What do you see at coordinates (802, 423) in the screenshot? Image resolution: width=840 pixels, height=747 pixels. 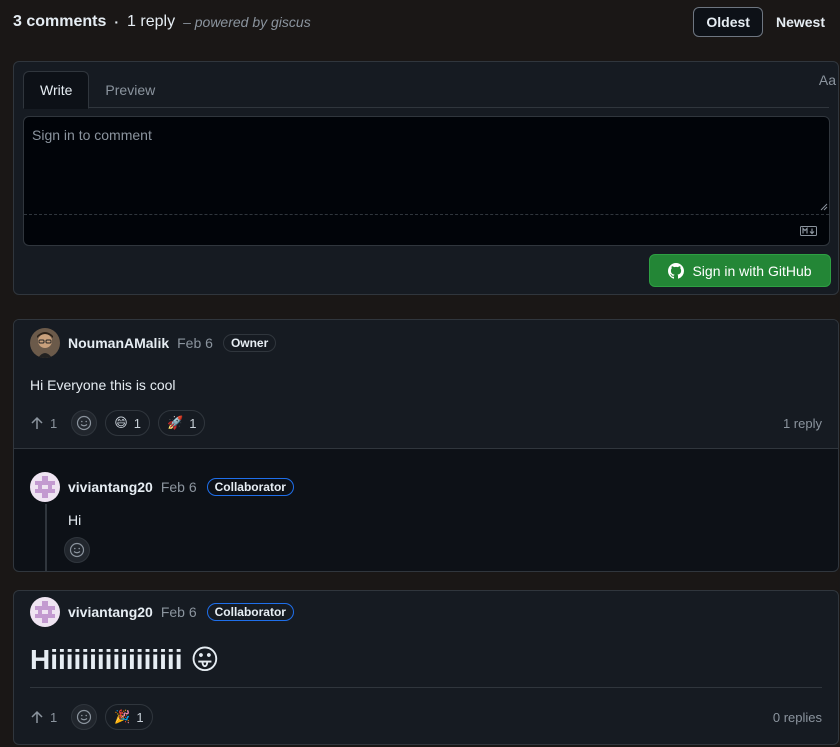 I see `reply-count-link: 1 reply` at bounding box center [802, 423].